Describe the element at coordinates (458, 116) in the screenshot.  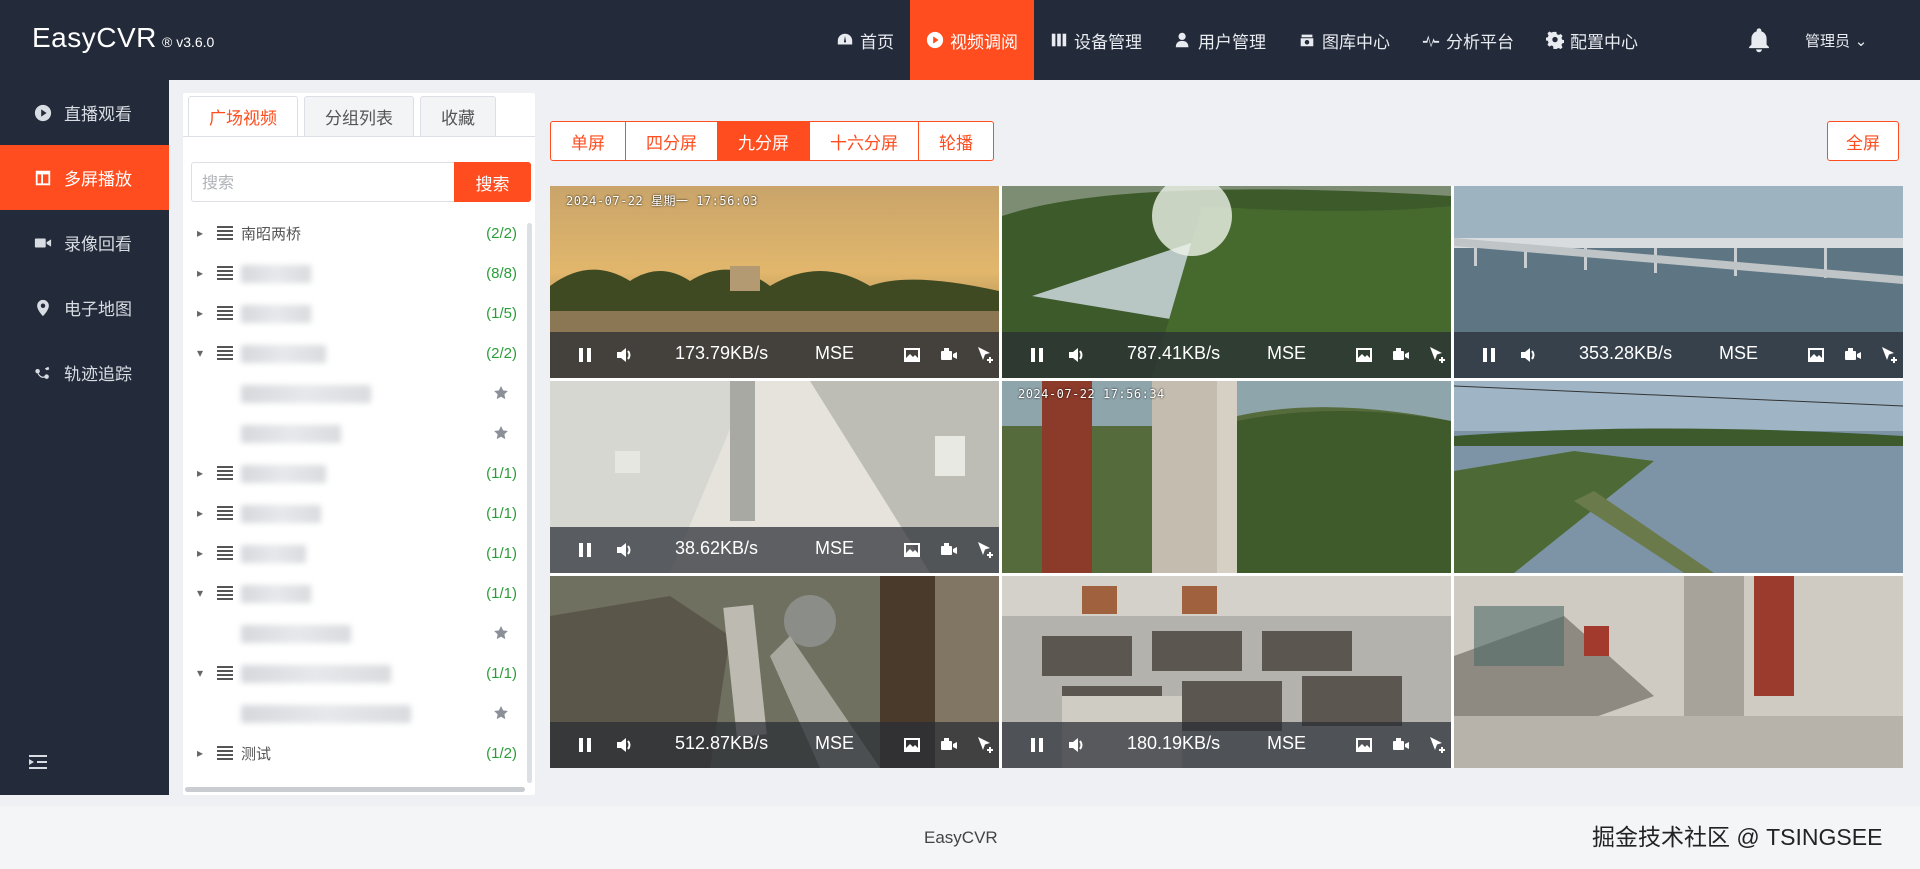
I see `tab-favorites: 收藏` at that location.